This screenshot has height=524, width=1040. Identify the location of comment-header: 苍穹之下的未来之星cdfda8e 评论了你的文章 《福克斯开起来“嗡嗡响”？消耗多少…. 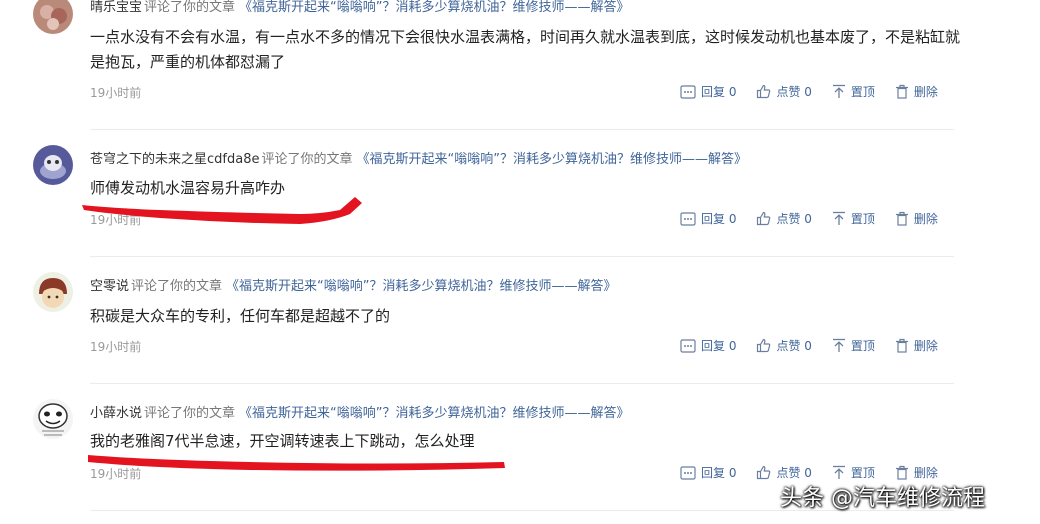
(418, 157).